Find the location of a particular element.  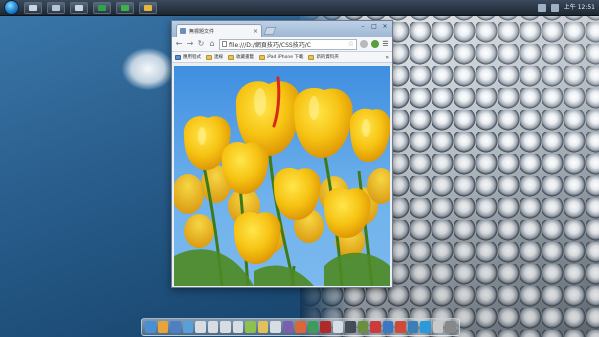

bookmark-item: 應用程式 is located at coordinates (188, 57).